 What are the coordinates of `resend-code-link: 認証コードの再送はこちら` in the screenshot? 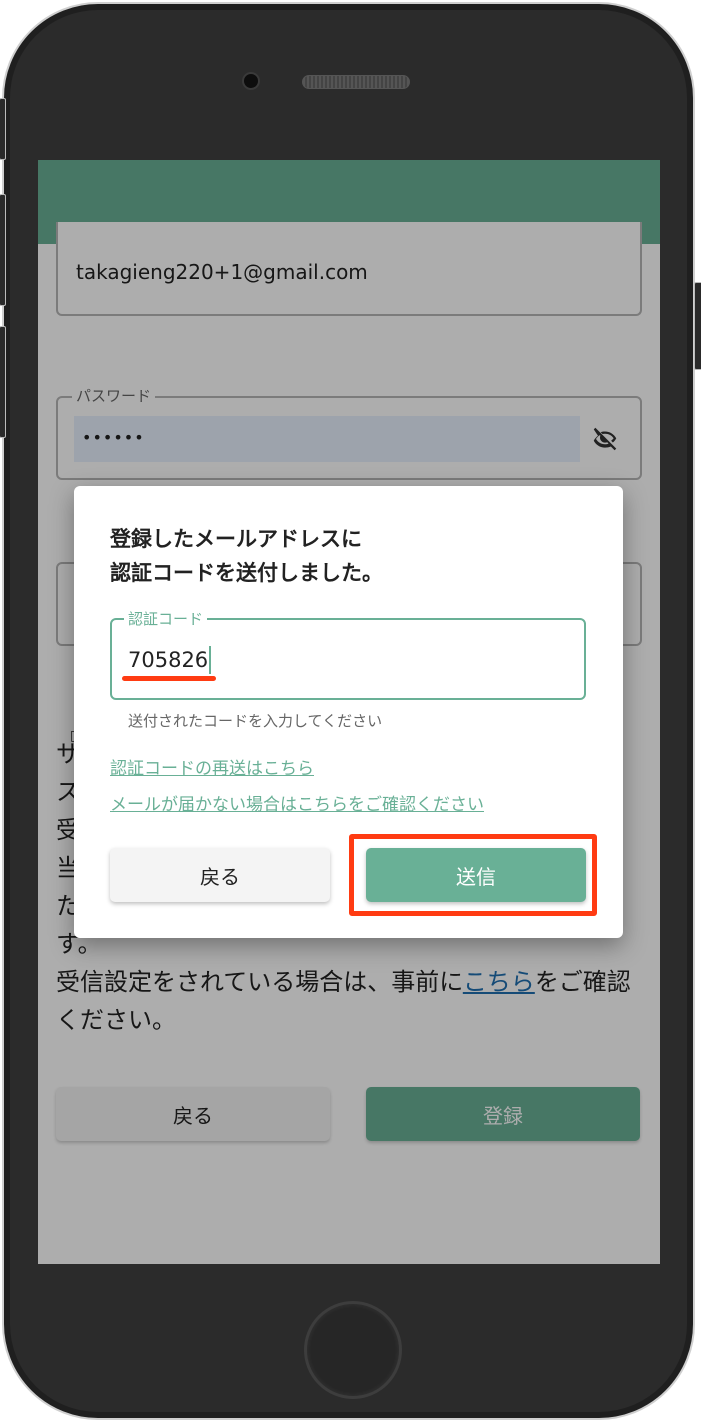 It's located at (212, 766).